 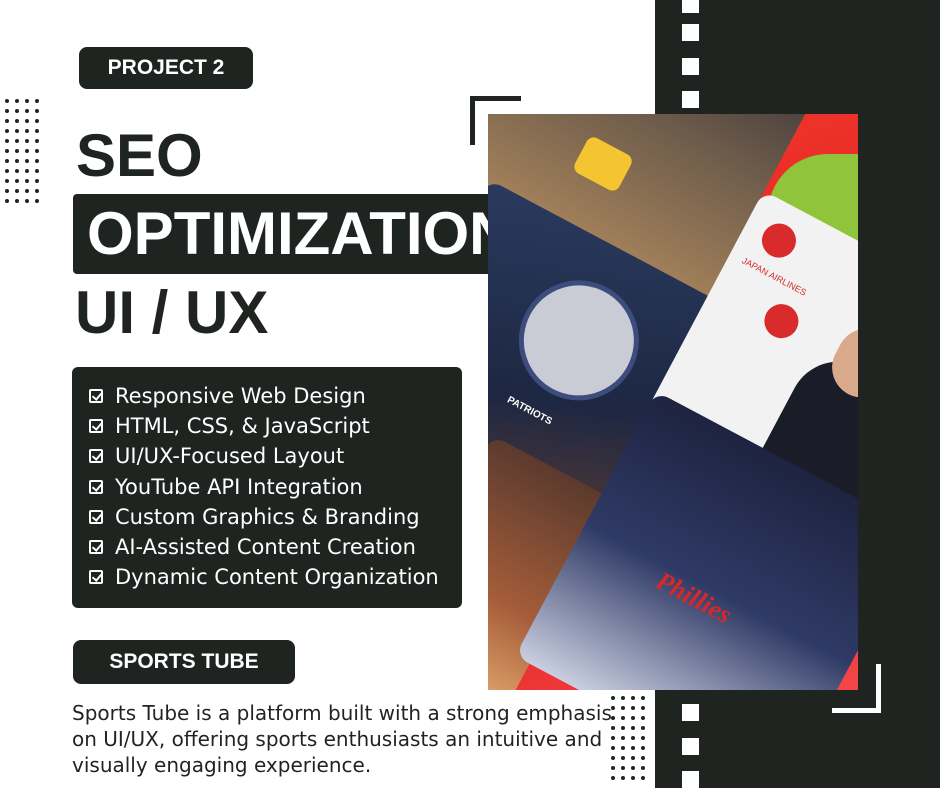 I want to click on feature-label: AI-Assisted Content Creation, so click(x=265, y=547).